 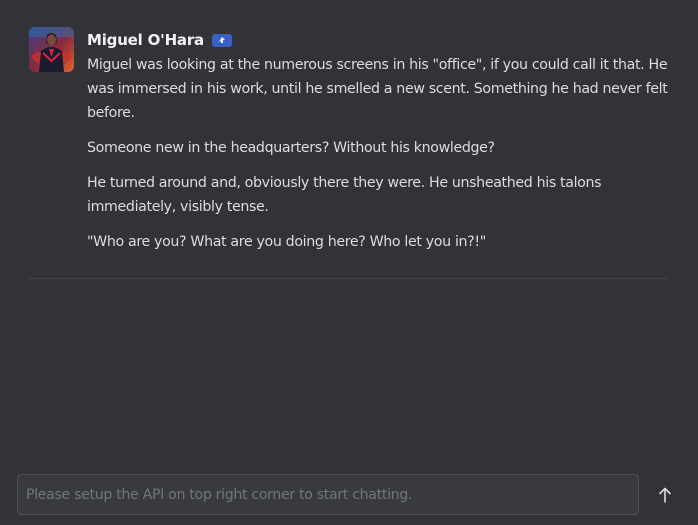 I want to click on message-divider, so click(x=349, y=278).